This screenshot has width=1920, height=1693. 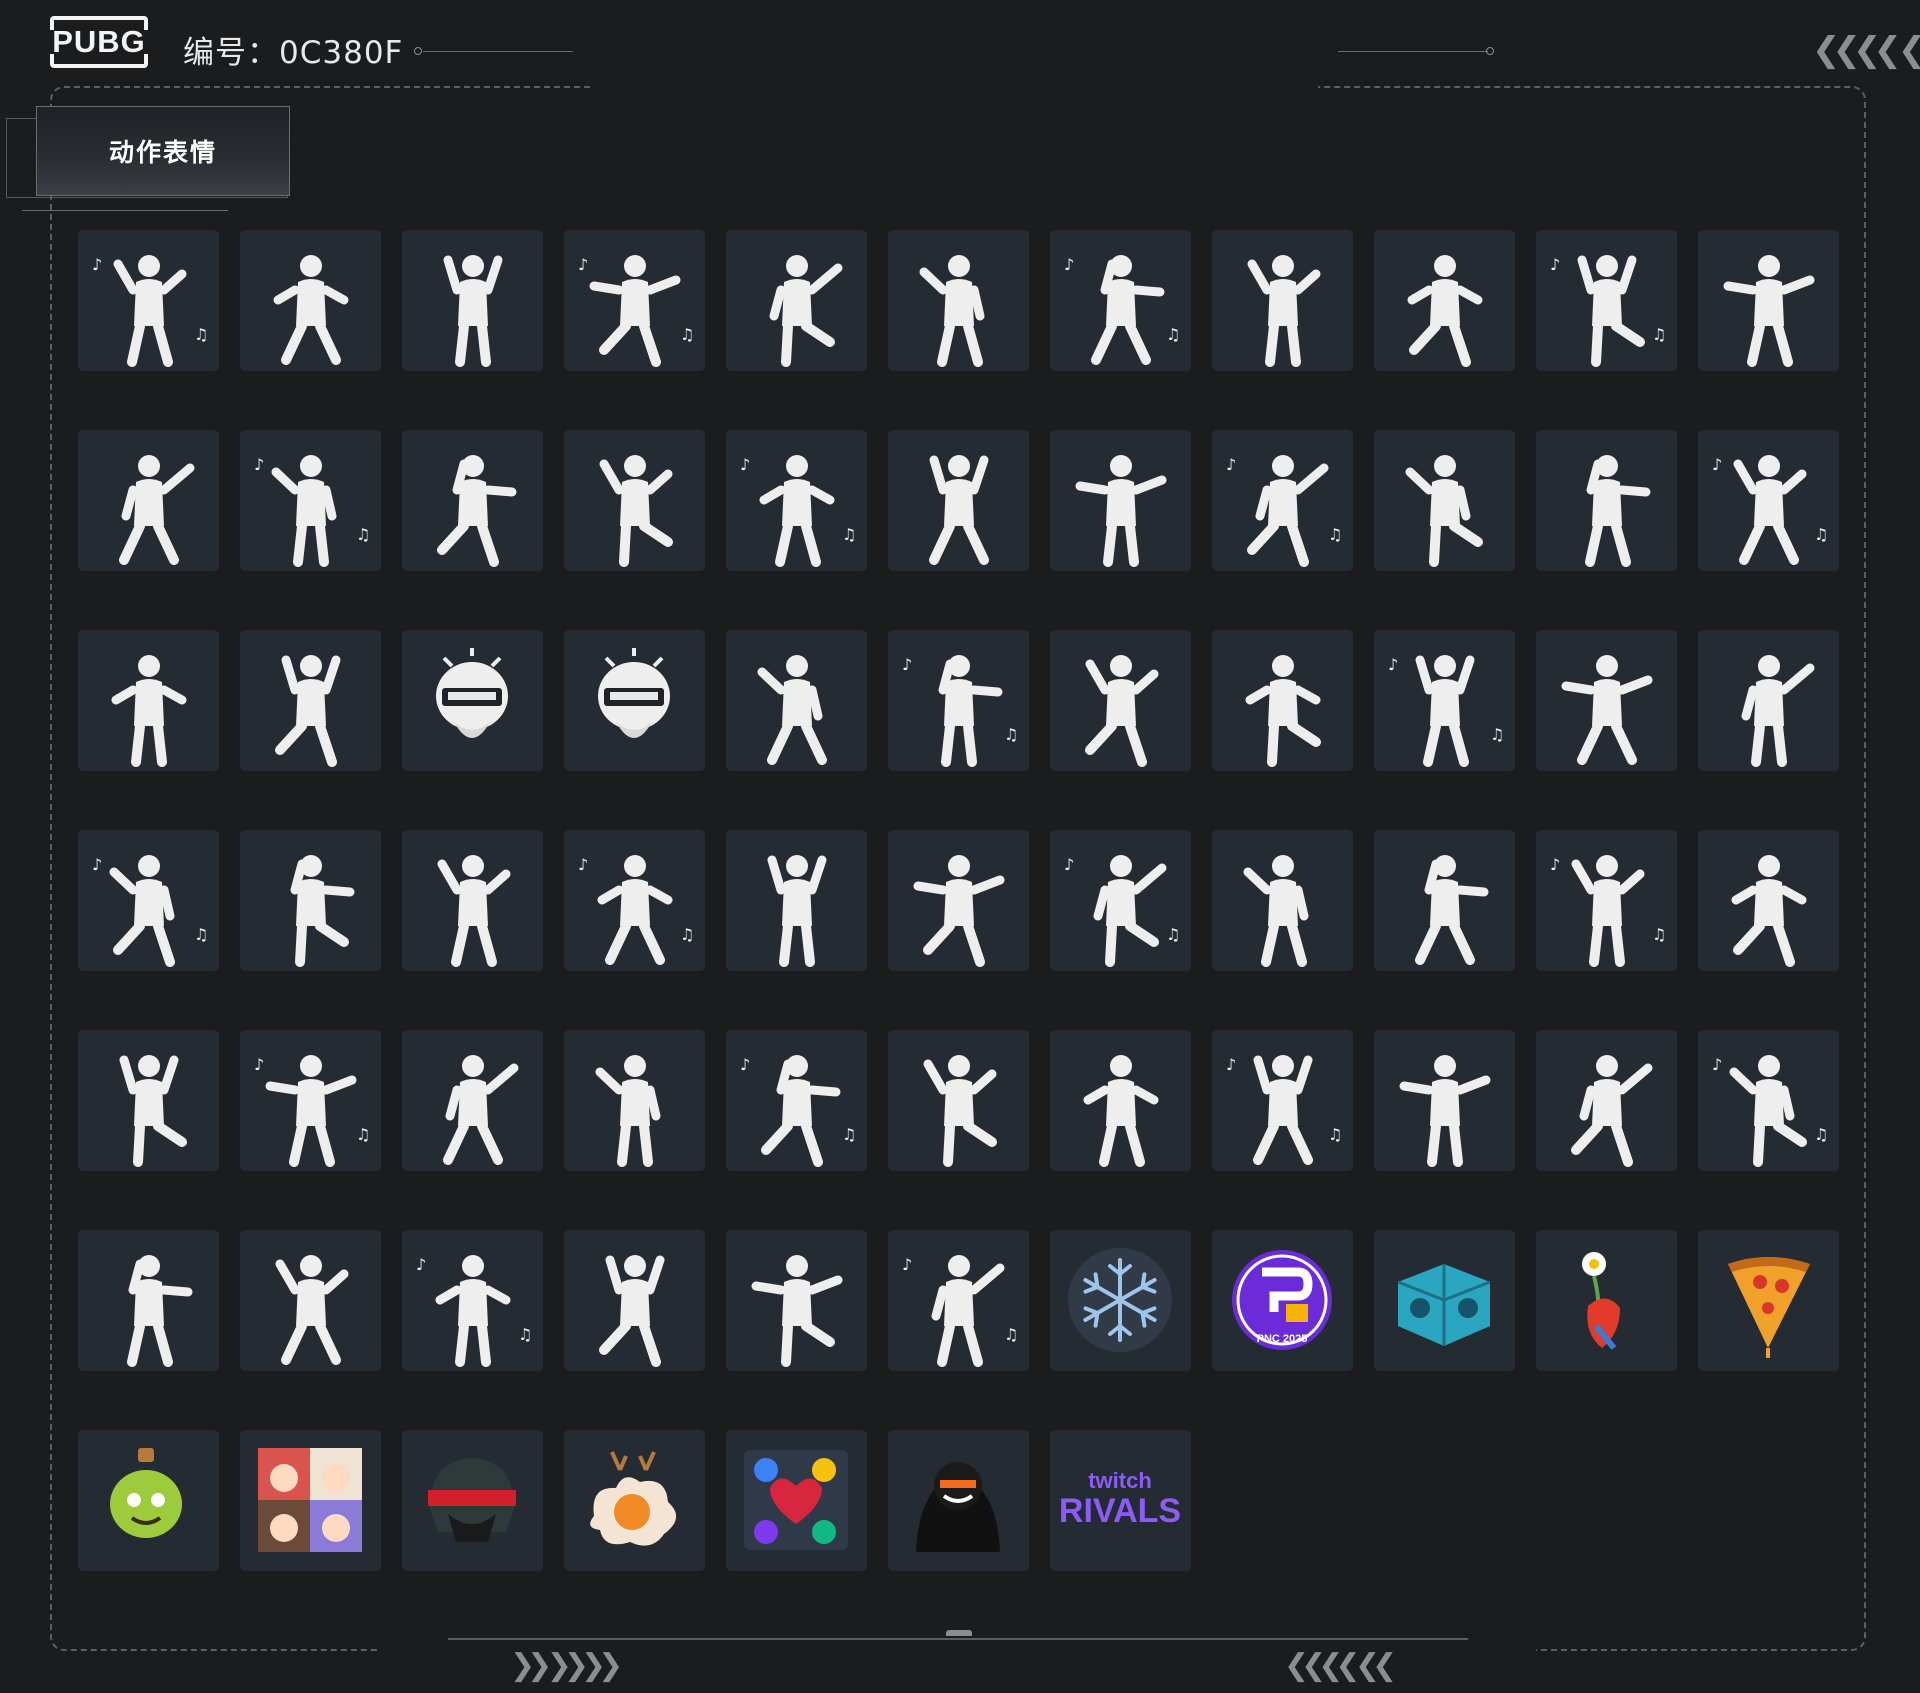 What do you see at coordinates (960, 1111) in the screenshot?
I see `duo-slide-icon` at bounding box center [960, 1111].